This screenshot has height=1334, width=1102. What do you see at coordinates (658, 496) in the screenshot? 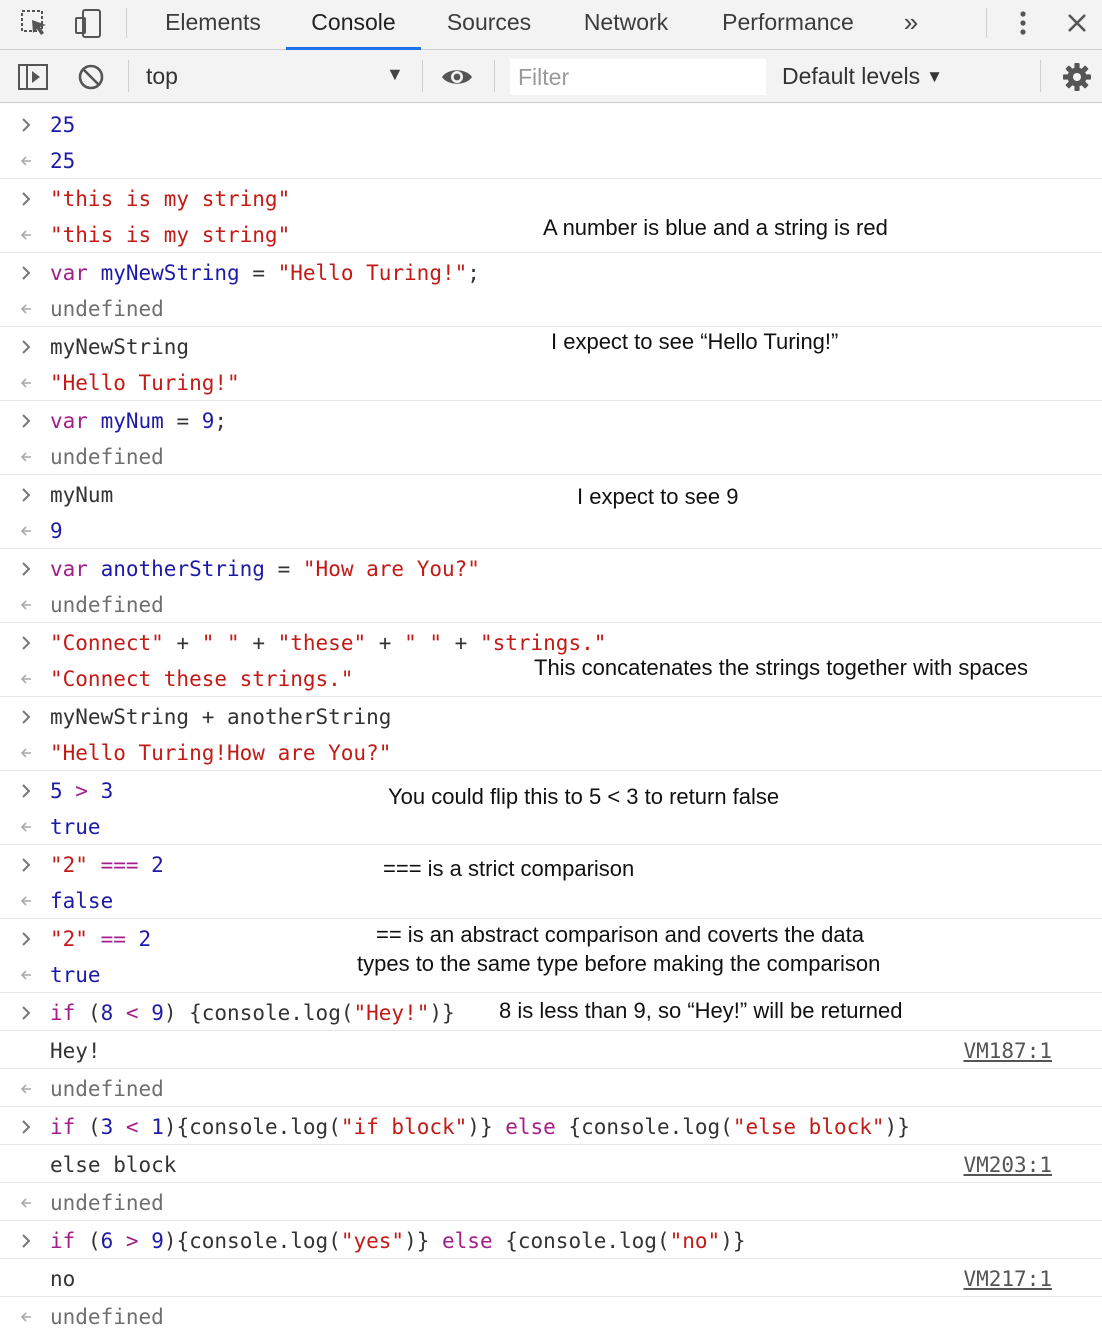
I see `annotation-expect-nine: I expect to see 9` at bounding box center [658, 496].